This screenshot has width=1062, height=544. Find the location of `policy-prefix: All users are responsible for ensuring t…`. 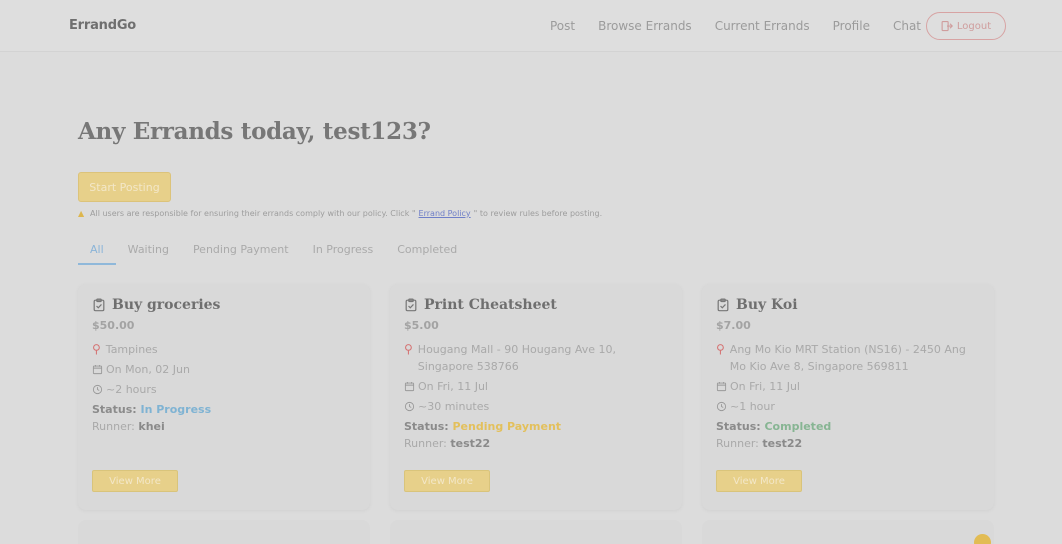

policy-prefix: All users are responsible for ensuring t… is located at coordinates (253, 213).